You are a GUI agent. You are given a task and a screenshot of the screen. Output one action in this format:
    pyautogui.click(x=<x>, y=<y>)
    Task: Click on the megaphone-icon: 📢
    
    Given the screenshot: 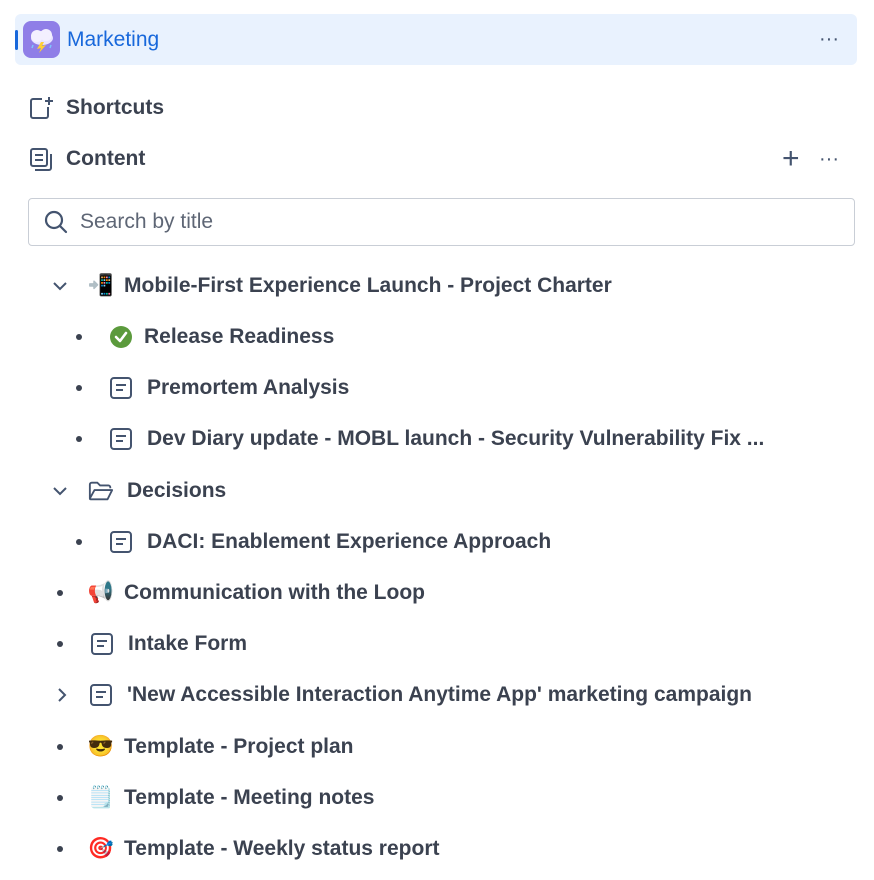 What is the action you would take?
    pyautogui.click(x=101, y=592)
    